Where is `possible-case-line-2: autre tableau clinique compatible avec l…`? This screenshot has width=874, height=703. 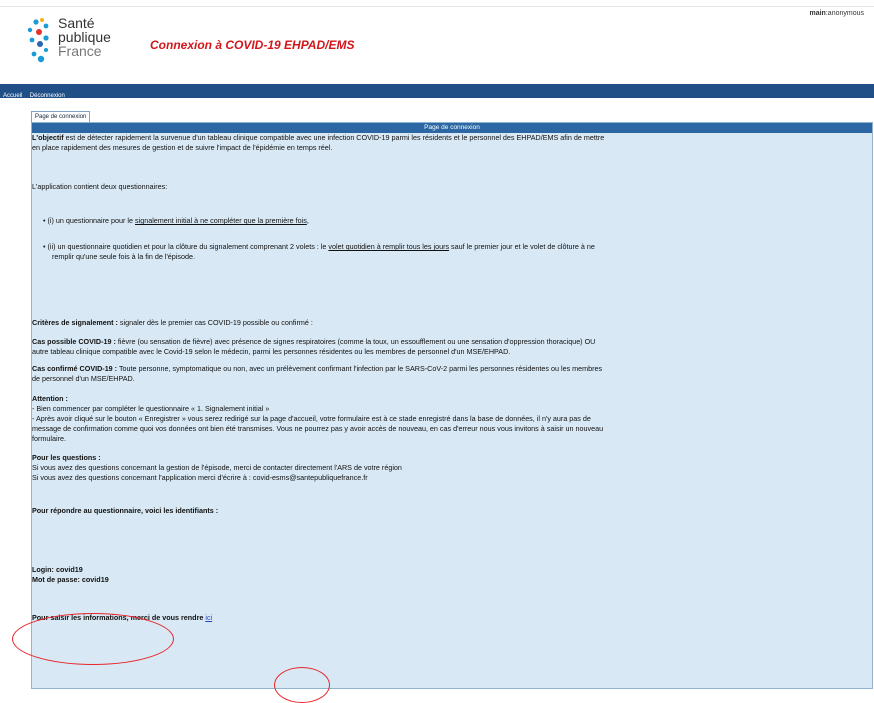 possible-case-line-2: autre tableau clinique compatible avec l… is located at coordinates (271, 351).